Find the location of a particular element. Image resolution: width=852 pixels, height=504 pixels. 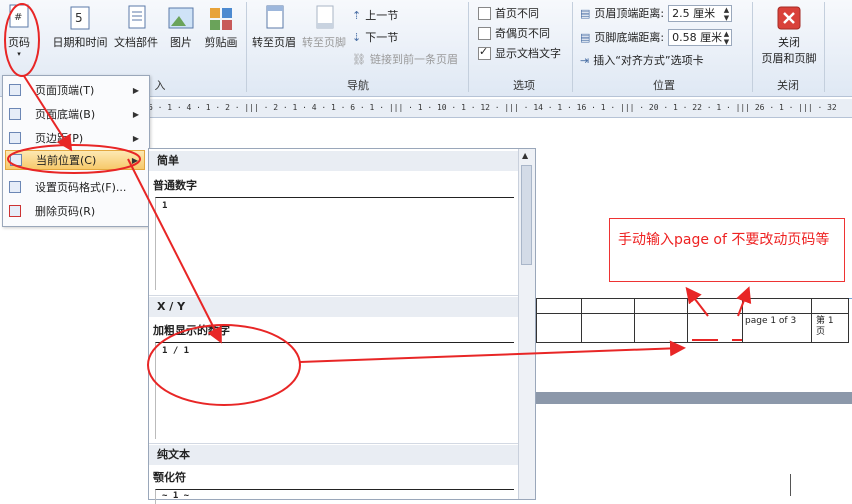

highlight-ellipse-gallery-item is located at coordinates (224, 365).